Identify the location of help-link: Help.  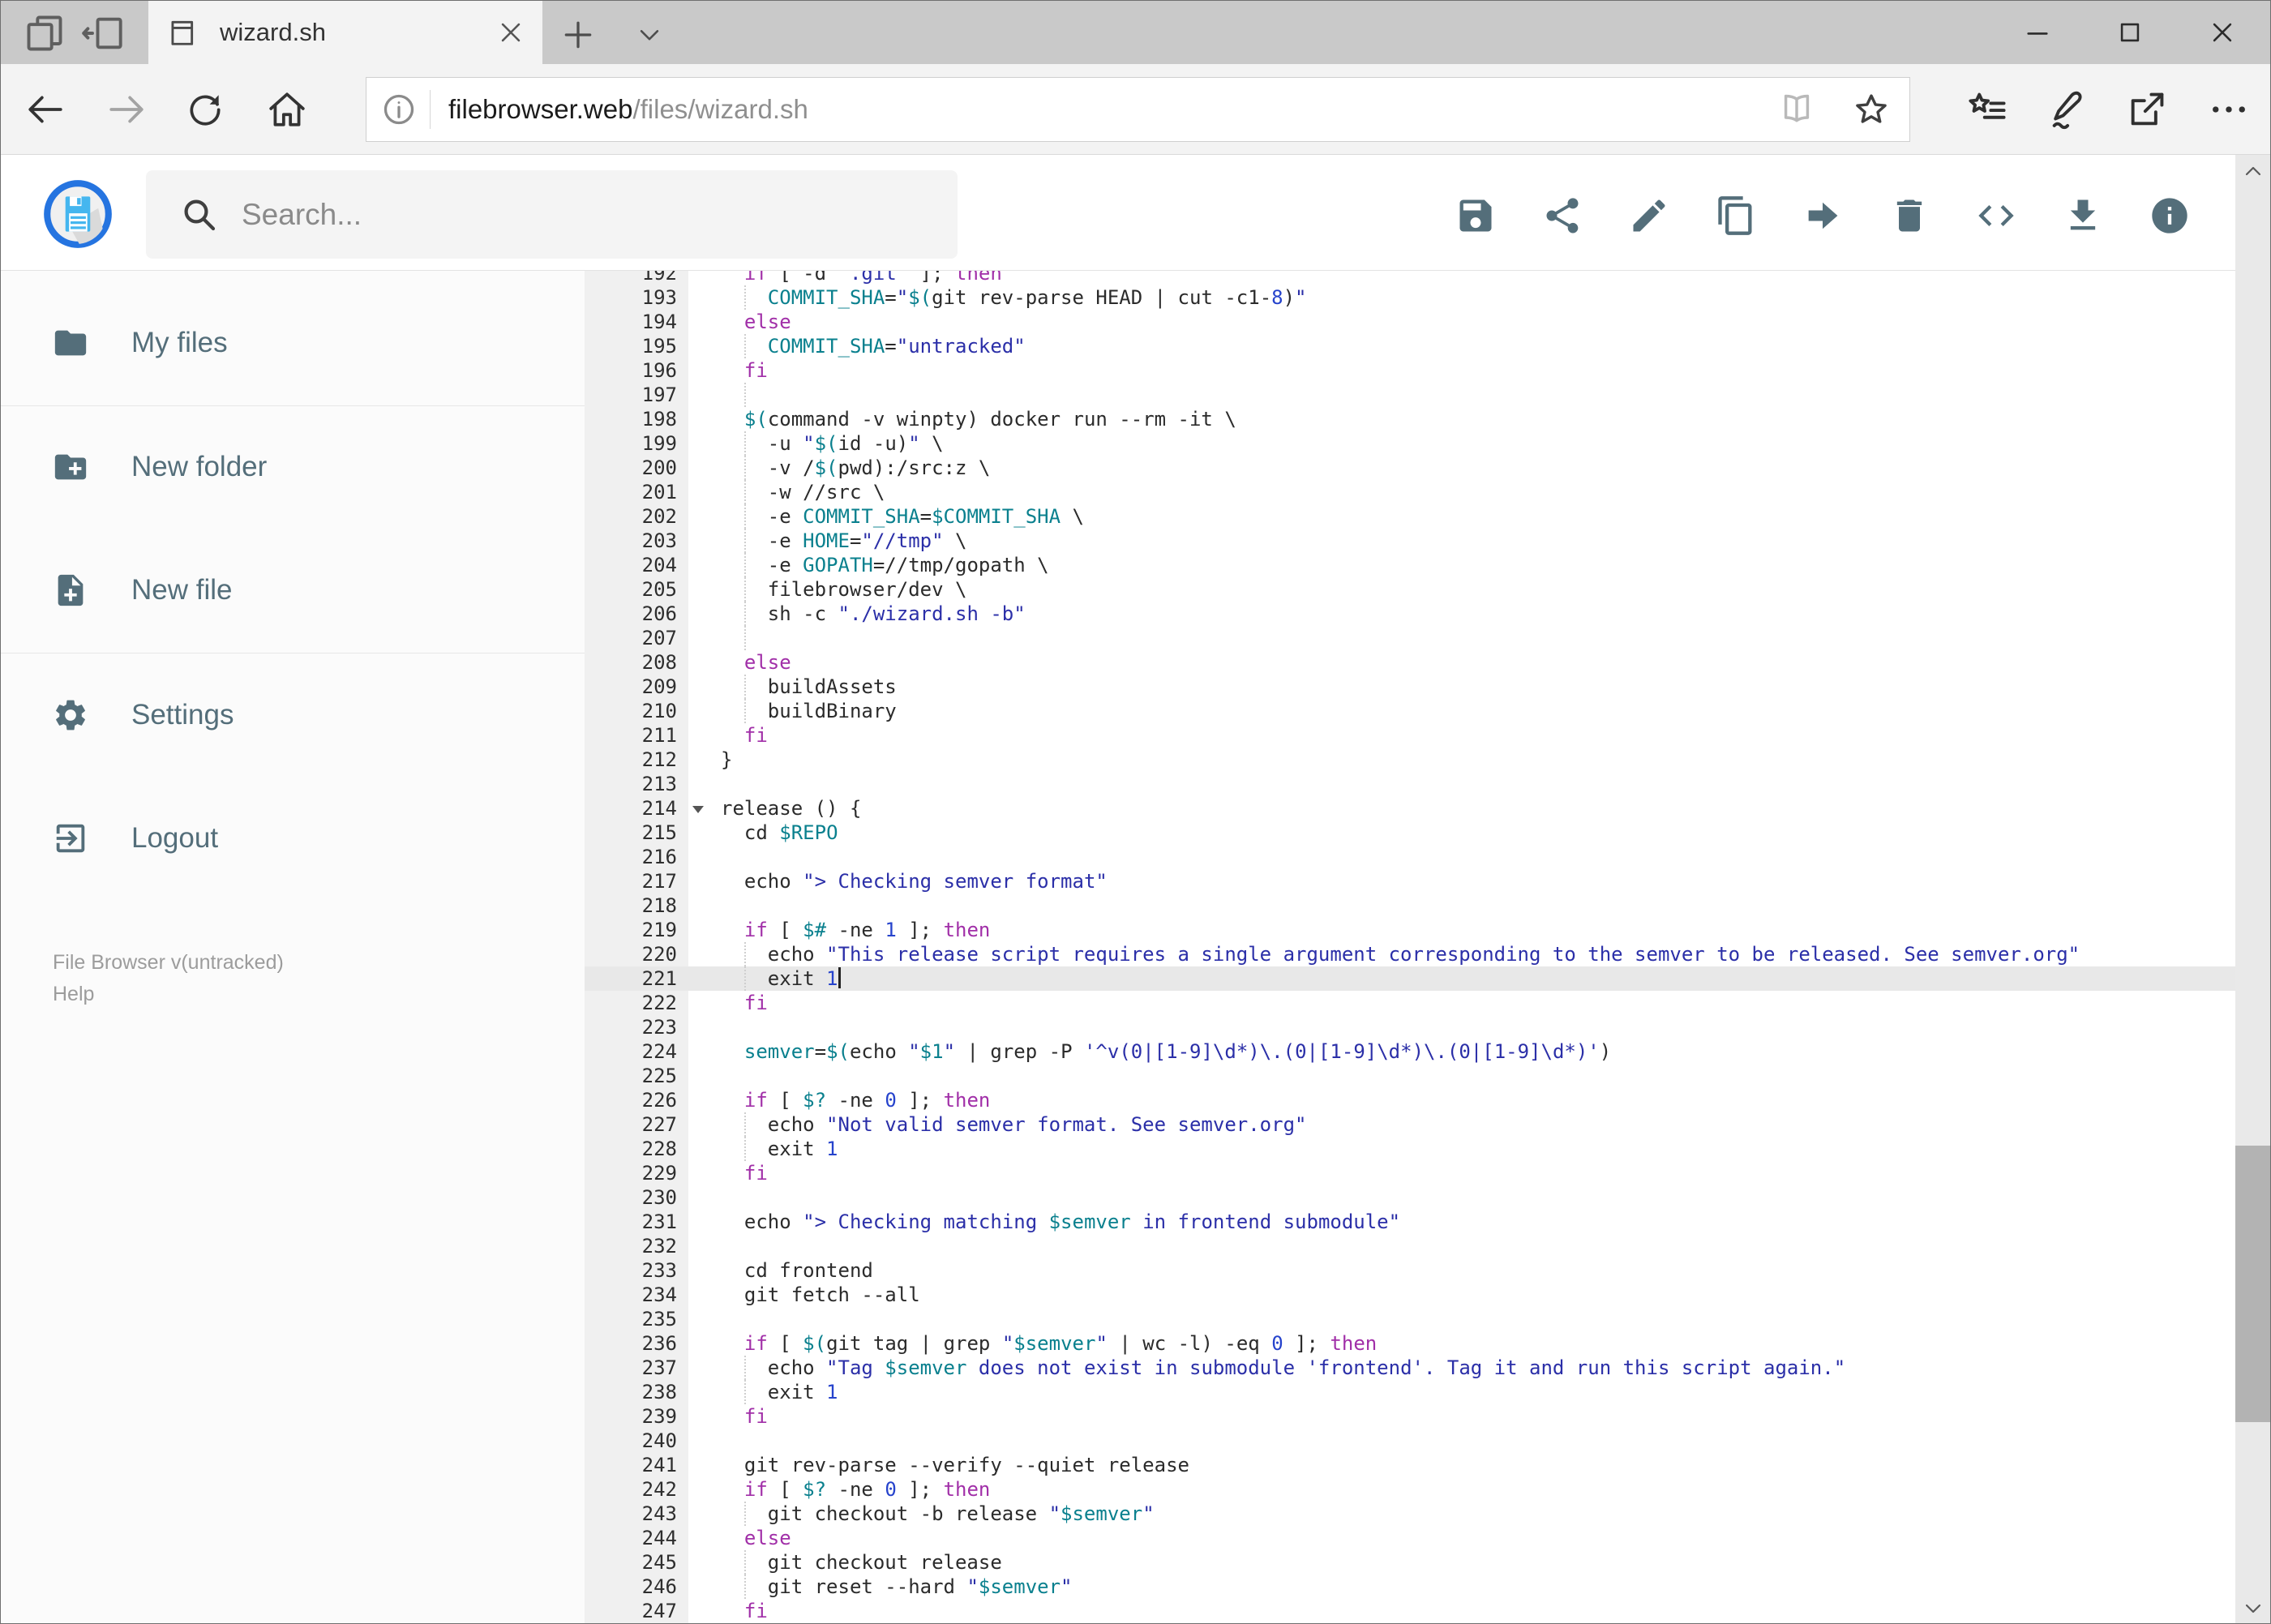
(169, 995).